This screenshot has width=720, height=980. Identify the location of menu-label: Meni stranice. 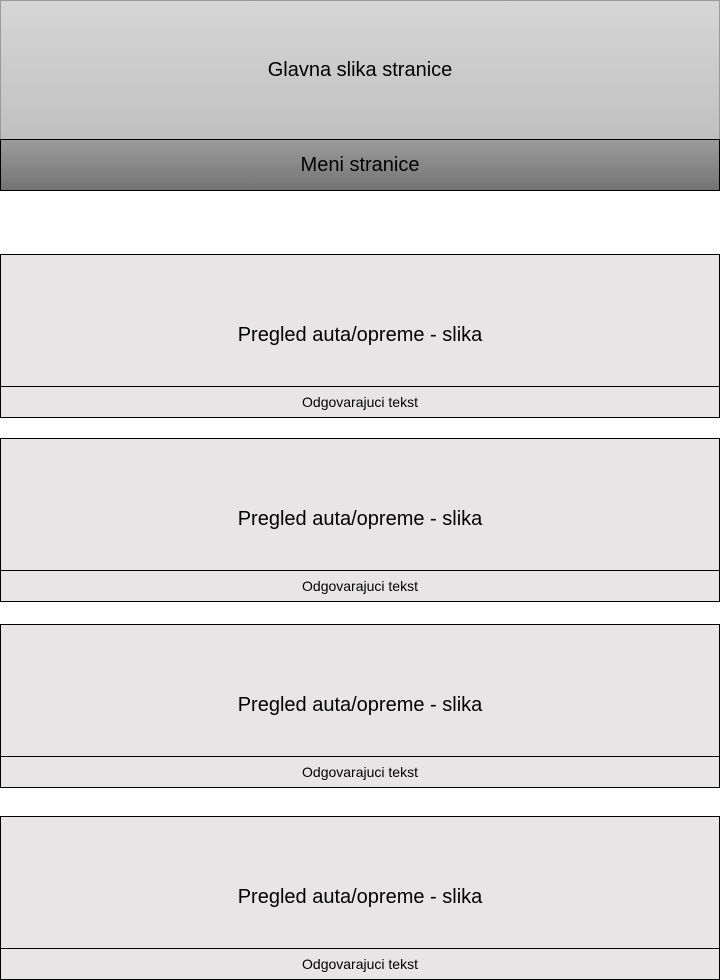
(360, 164).